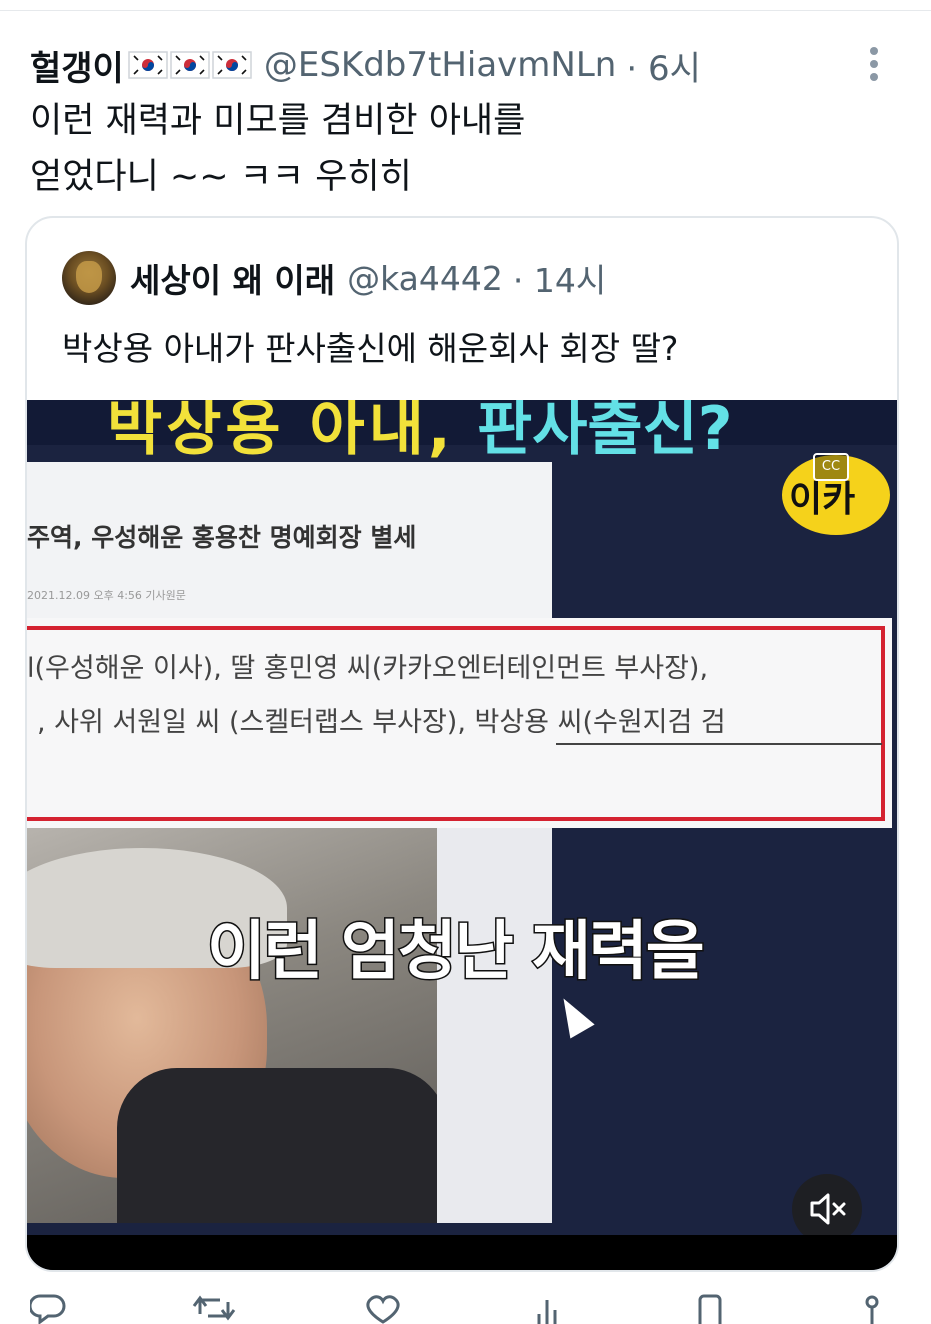 The width and height of the screenshot is (931, 1324). Describe the element at coordinates (368, 668) in the screenshot. I see `article-excerpt-line: l(우성해운 이사), 딸 홍민영 씨(카카오엔터테인먼트 부사장),` at that location.